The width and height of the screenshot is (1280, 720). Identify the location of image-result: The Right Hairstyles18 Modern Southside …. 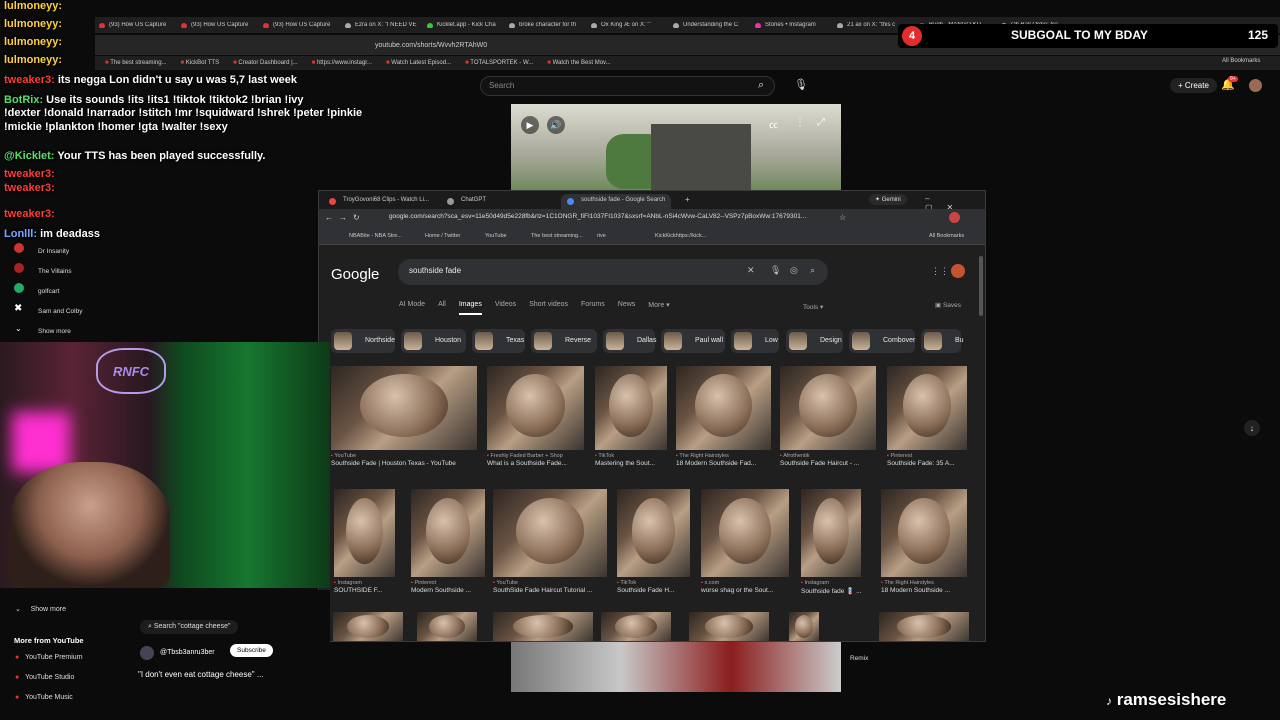
(924, 541).